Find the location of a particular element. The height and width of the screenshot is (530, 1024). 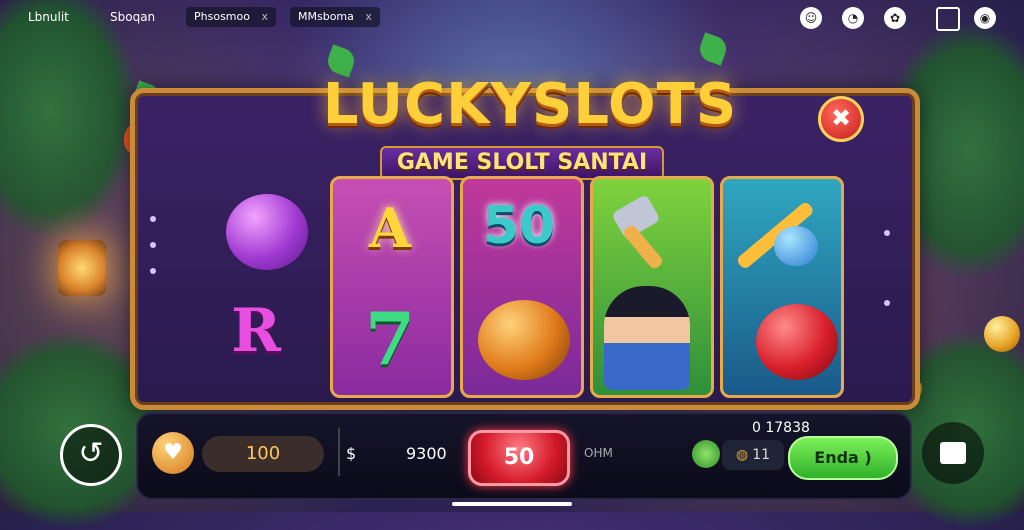

chart-icon: ◔ is located at coordinates (853, 18).